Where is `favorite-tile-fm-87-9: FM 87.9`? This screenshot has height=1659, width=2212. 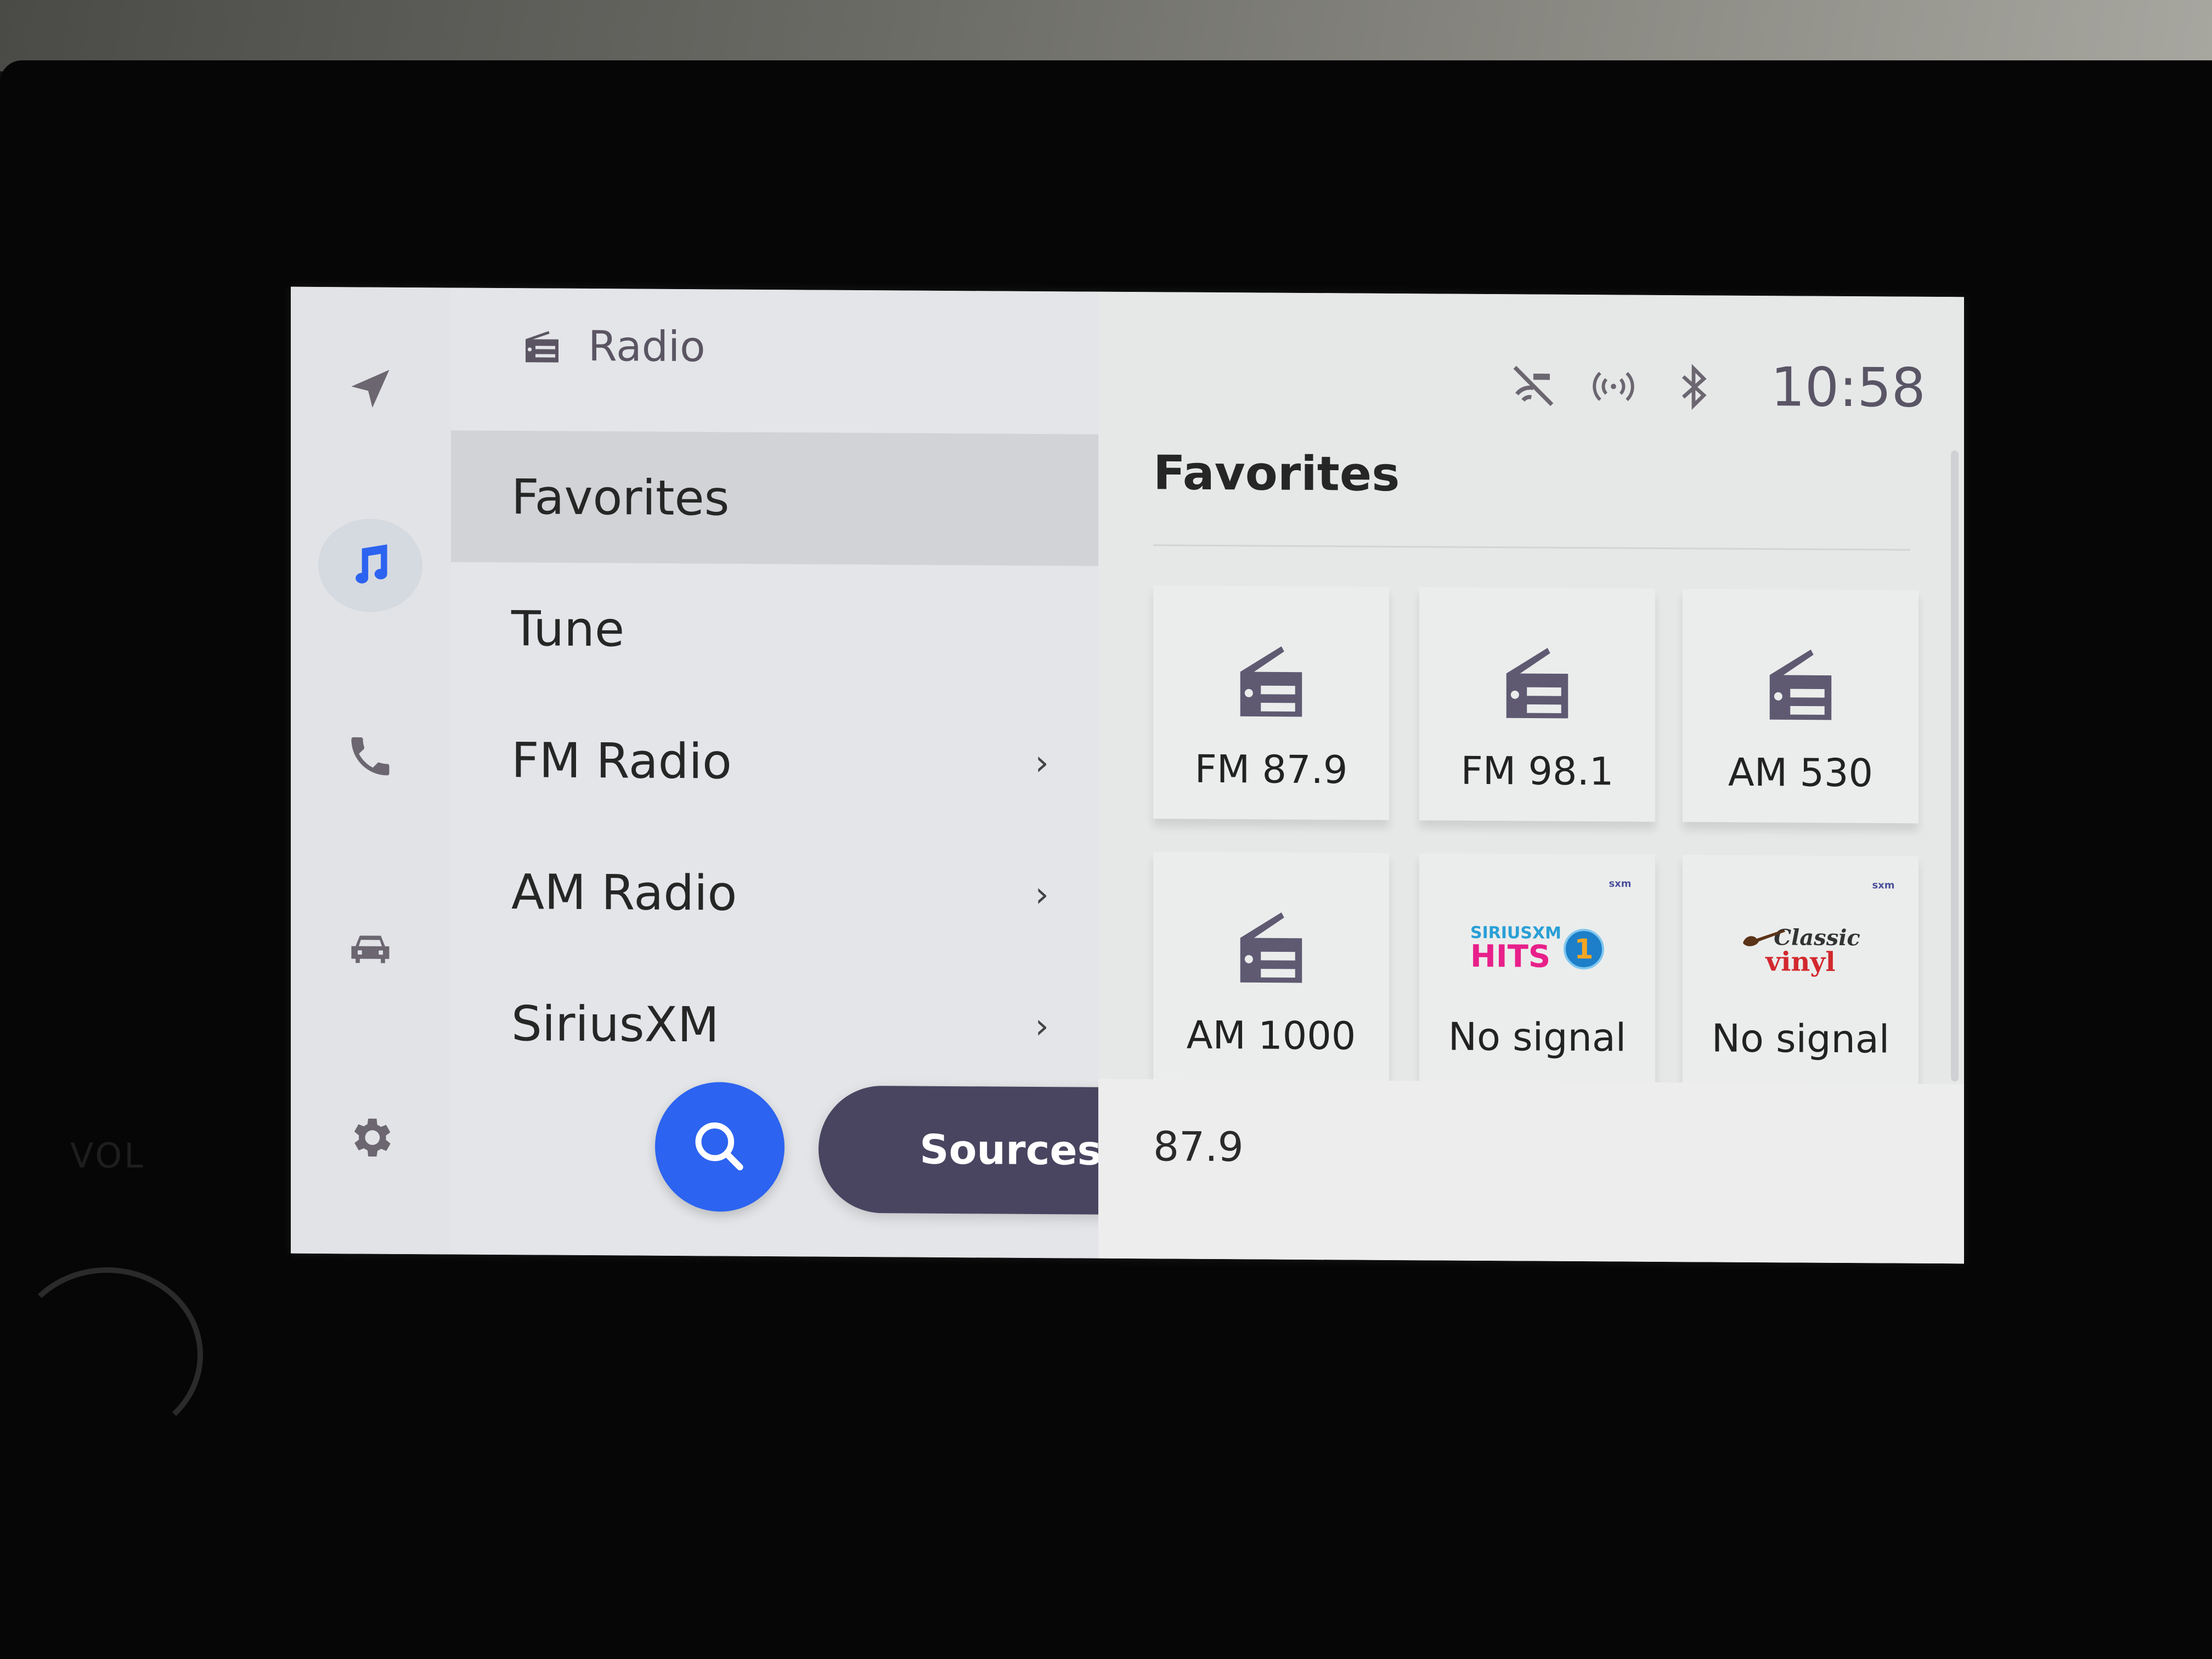
favorite-tile-fm-87-9: FM 87.9 is located at coordinates (1271, 703).